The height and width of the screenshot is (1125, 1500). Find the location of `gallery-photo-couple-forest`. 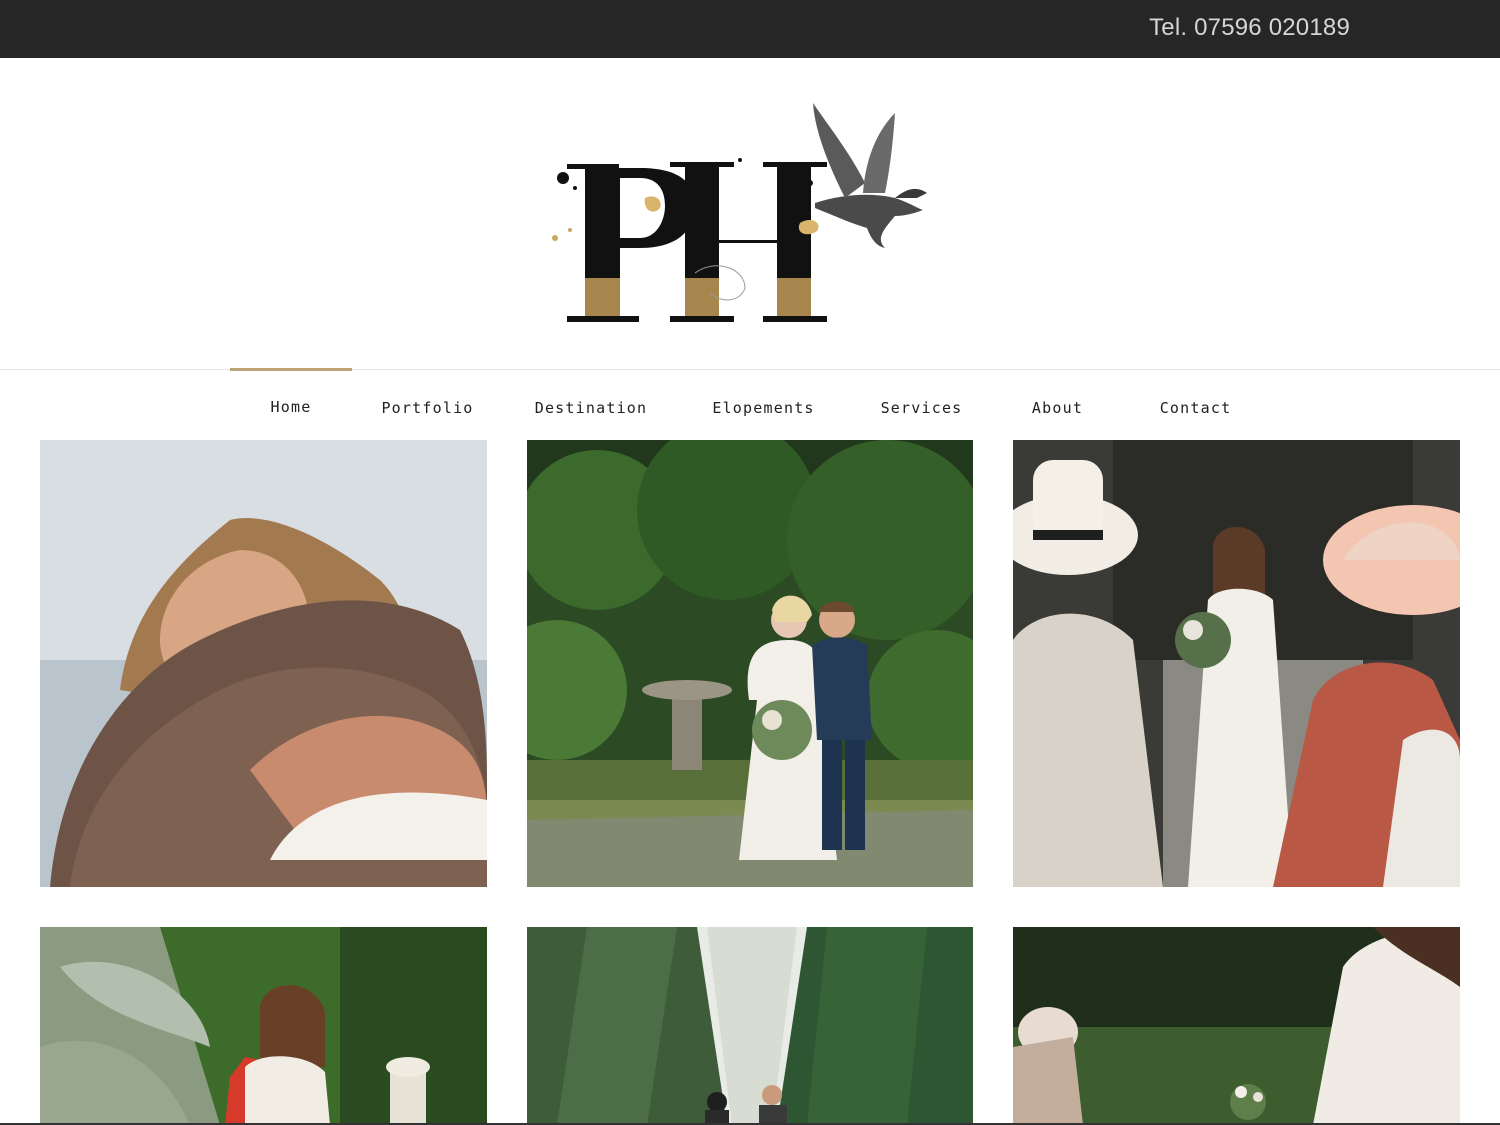

gallery-photo-couple-forest is located at coordinates (750, 1026).